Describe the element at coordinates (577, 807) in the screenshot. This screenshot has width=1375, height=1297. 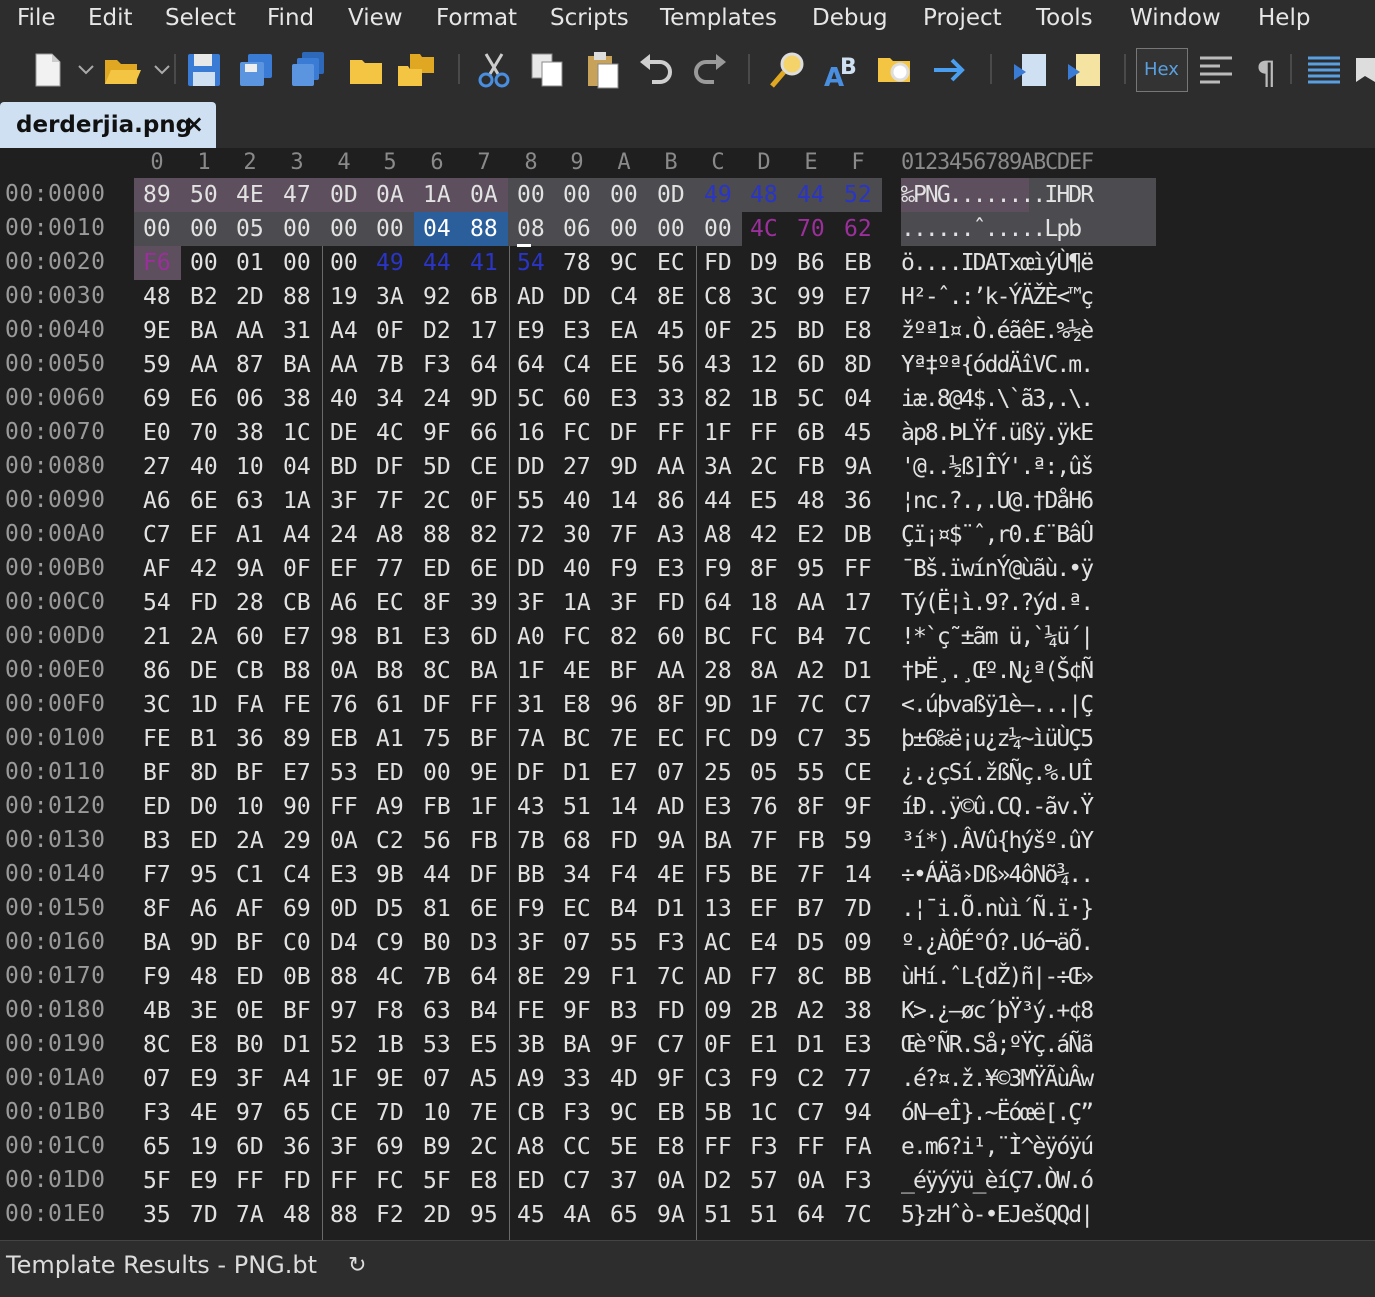
I see `hex-byte: 51` at that location.